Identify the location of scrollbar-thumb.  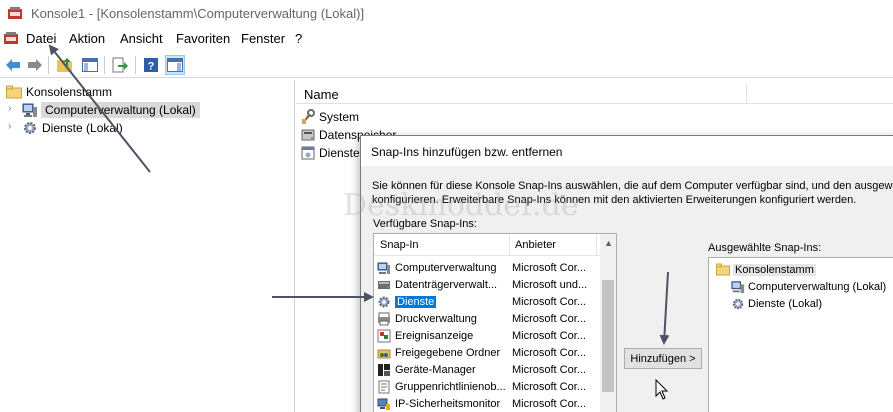
(608, 336).